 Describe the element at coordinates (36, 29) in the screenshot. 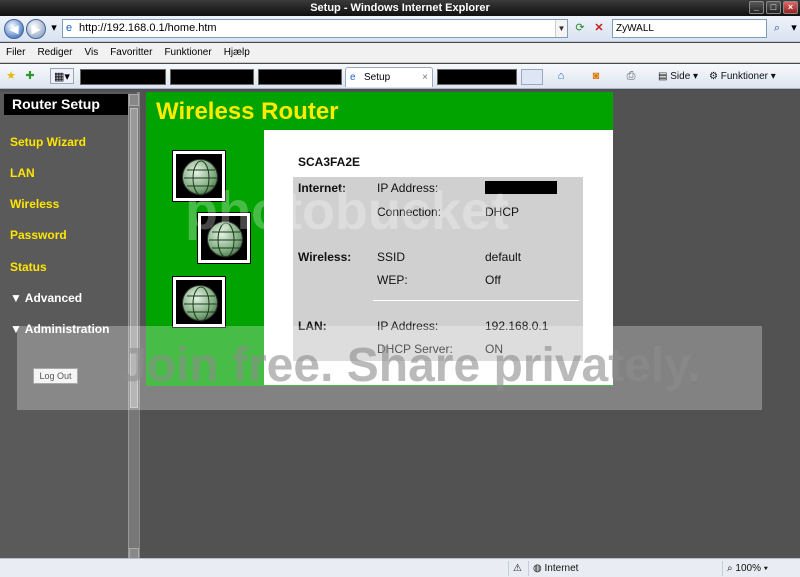

I see `forward-button: ▶` at that location.